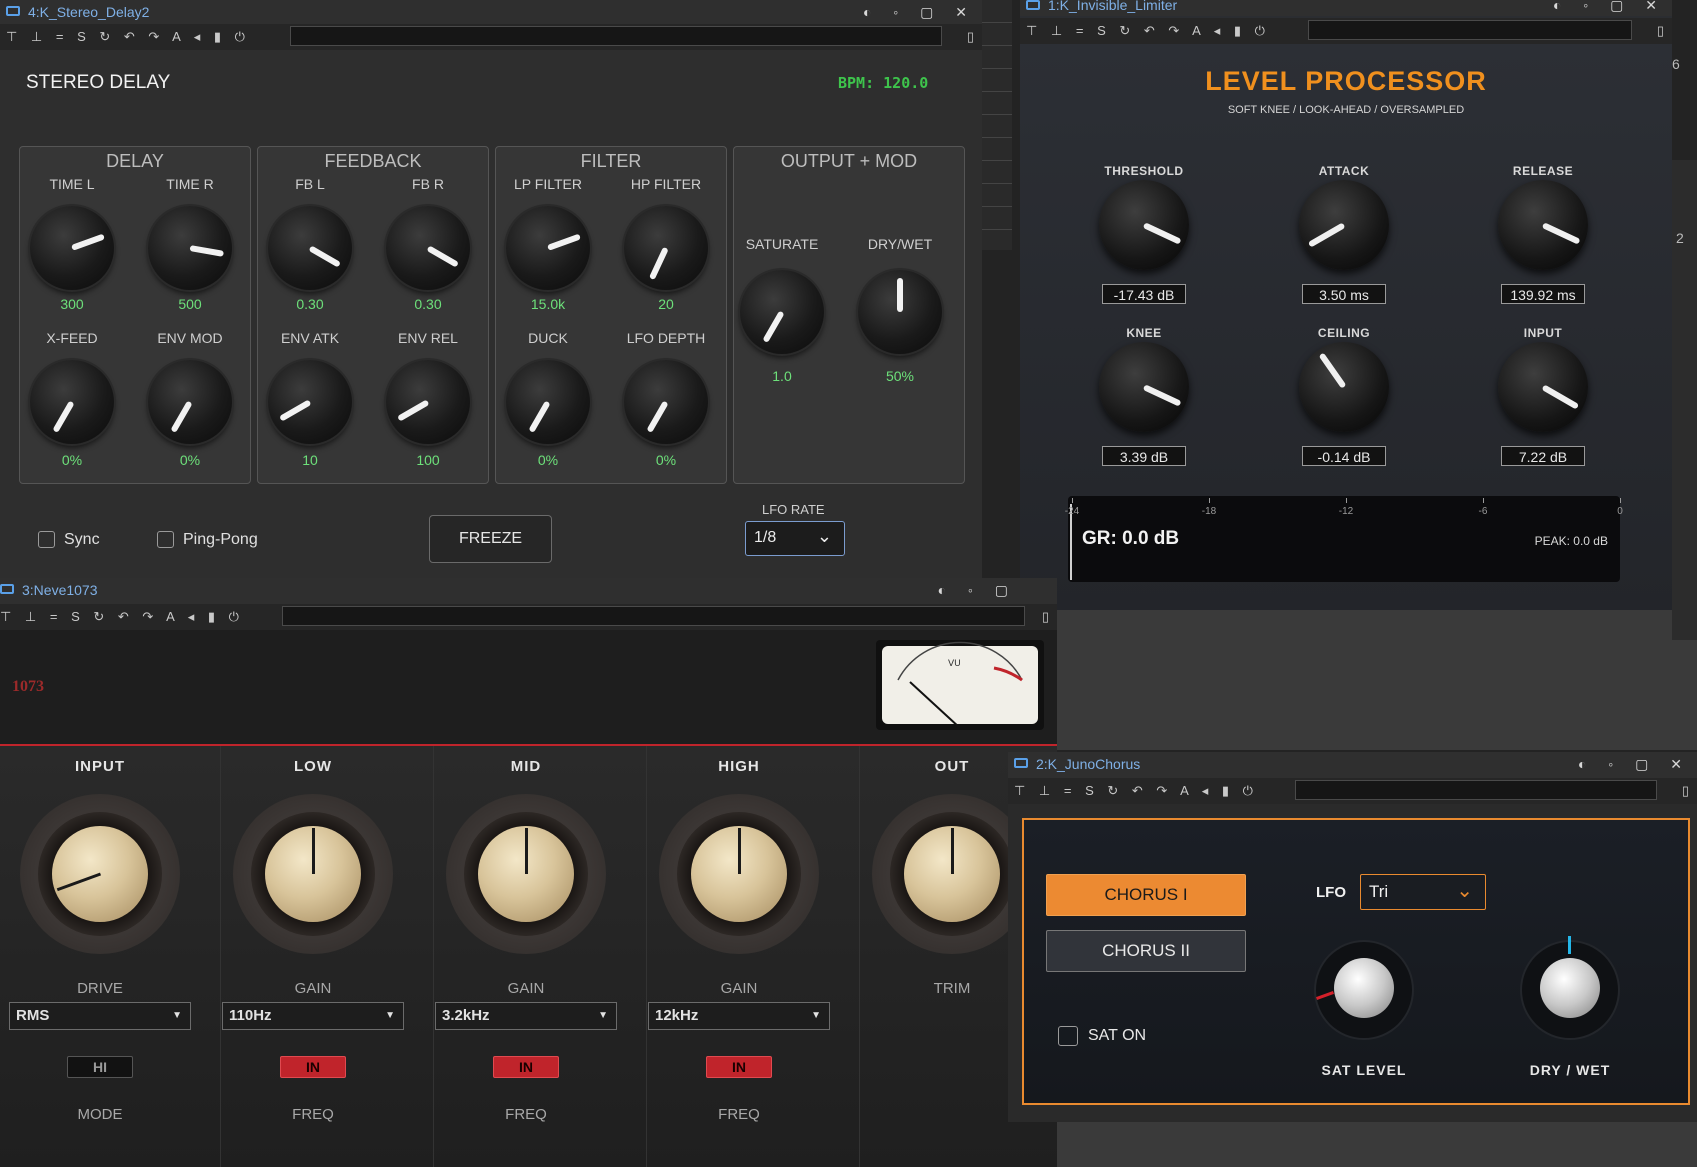 This screenshot has height=1167, width=1697. Describe the element at coordinates (1144, 387) in the screenshot. I see `knee-knob` at that location.